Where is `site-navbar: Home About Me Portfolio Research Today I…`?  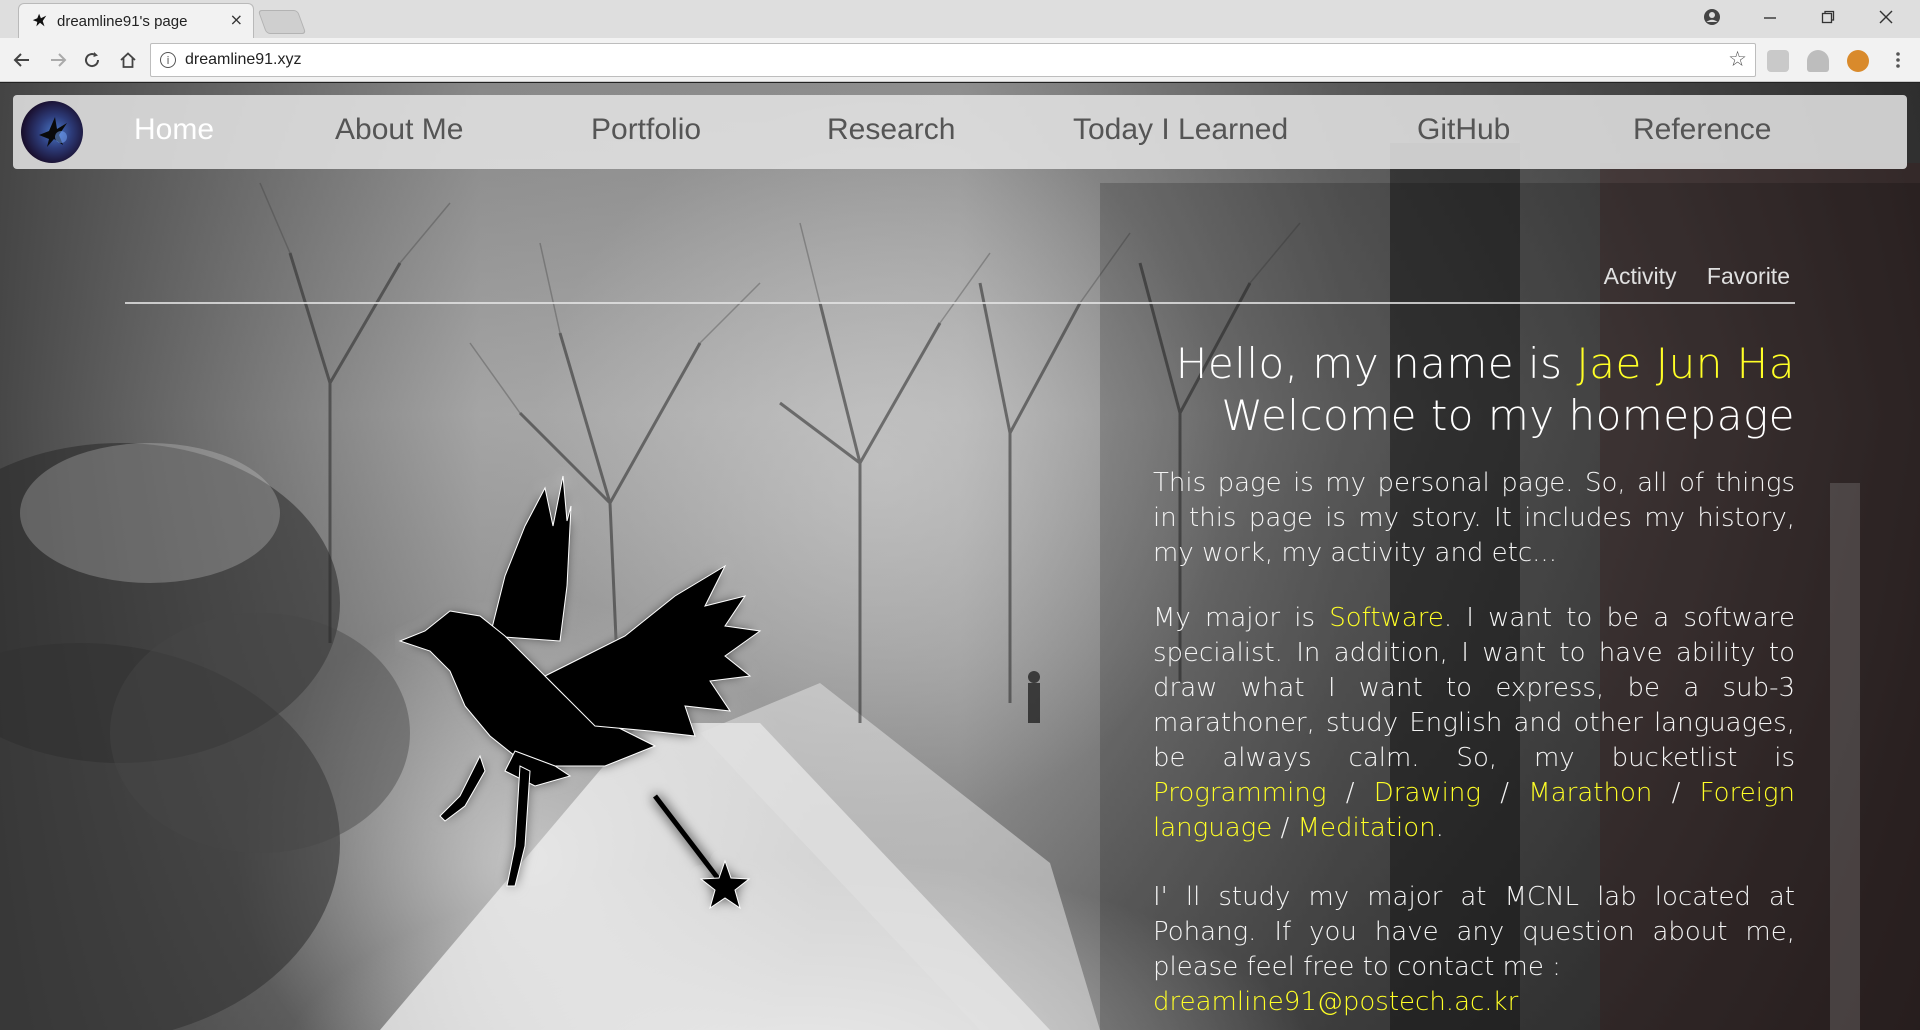
site-navbar: Home About Me Portfolio Research Today I… is located at coordinates (960, 132).